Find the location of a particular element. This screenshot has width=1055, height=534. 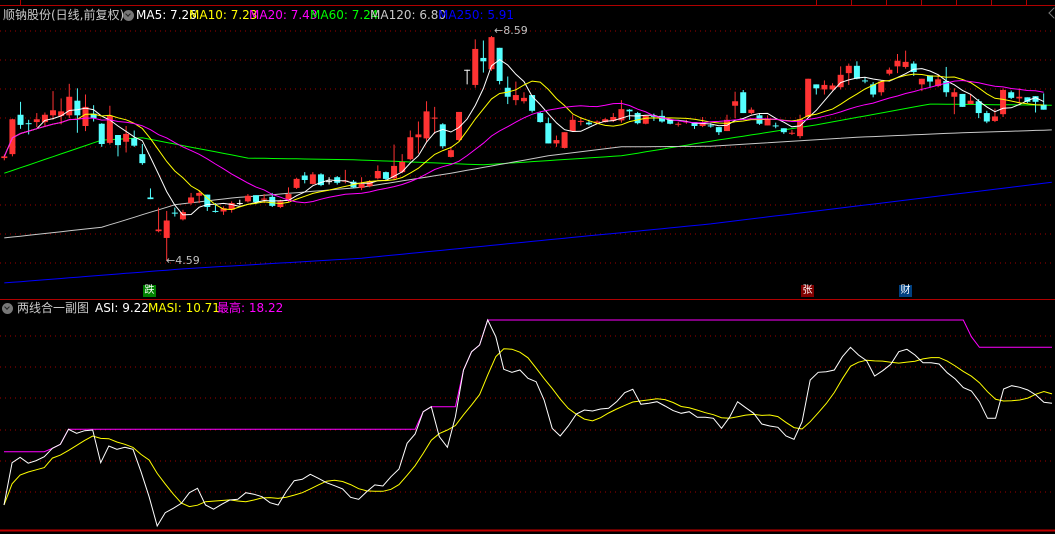

dropdown-chevron-icon is located at coordinates (128, 15).